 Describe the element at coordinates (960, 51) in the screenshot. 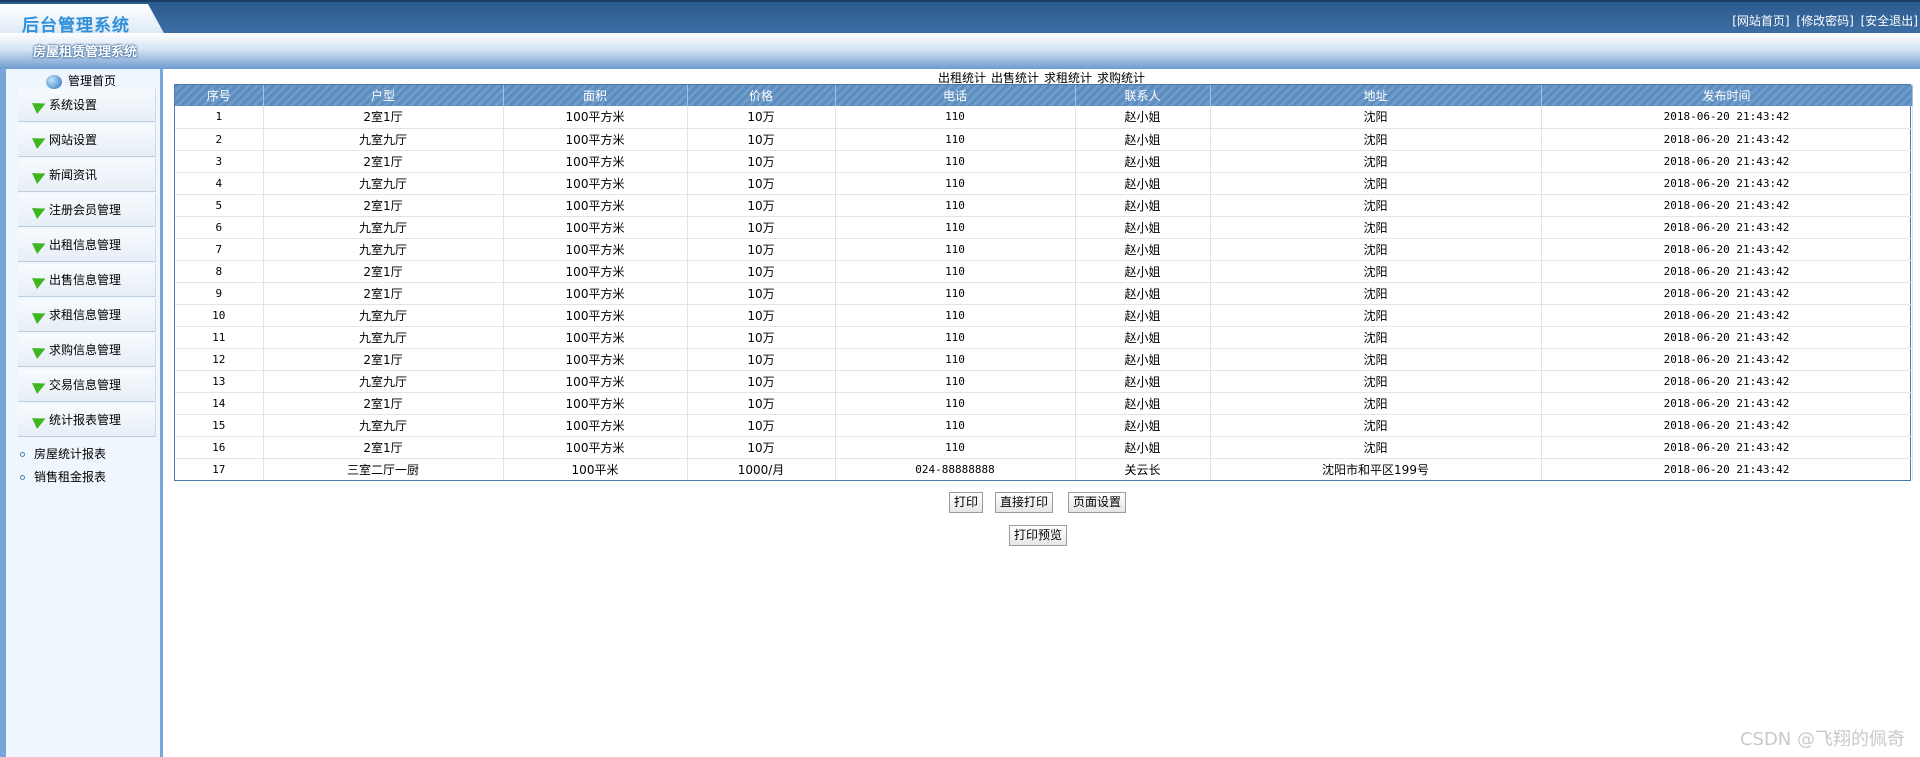

I see `system-name-bar: 房屋租赁管理系统` at that location.